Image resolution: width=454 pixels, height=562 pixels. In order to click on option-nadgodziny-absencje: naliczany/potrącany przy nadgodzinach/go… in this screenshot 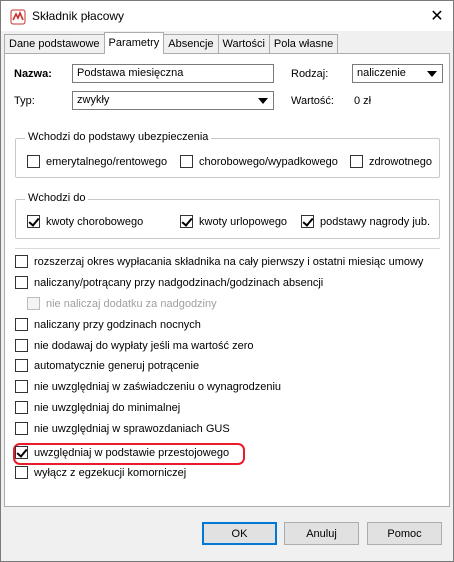, I will do `click(169, 282)`.